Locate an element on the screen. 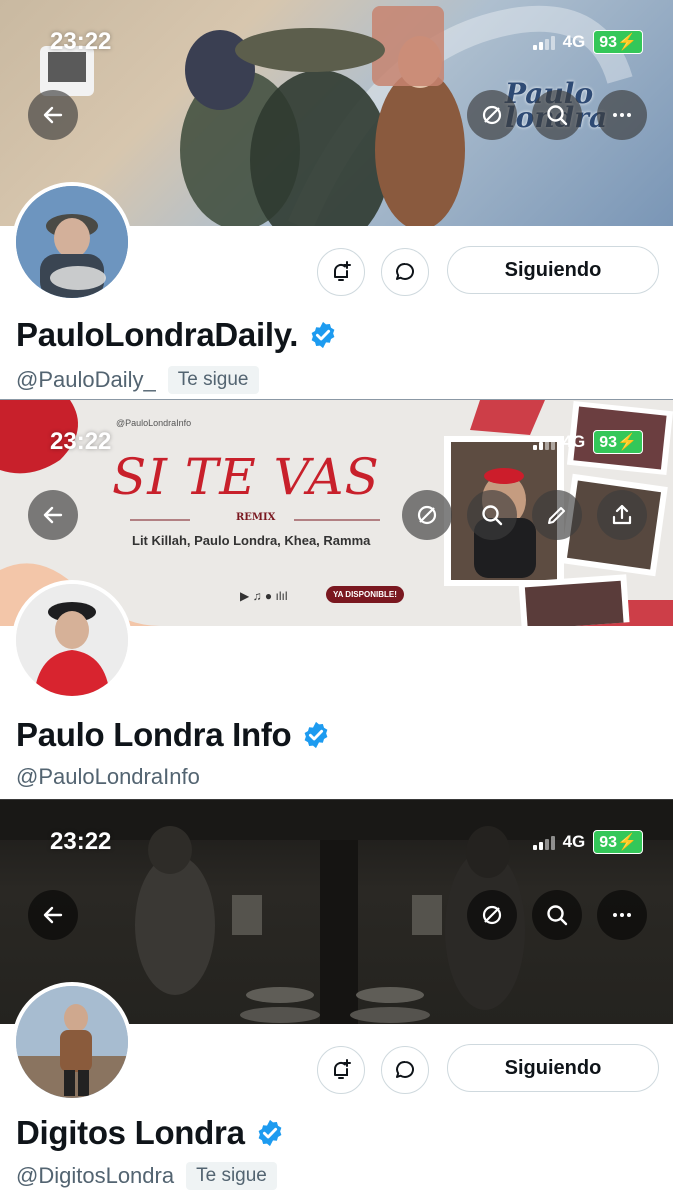 The image size is (673, 1200). banner-badge: YA DISPONIBLE! is located at coordinates (365, 594).